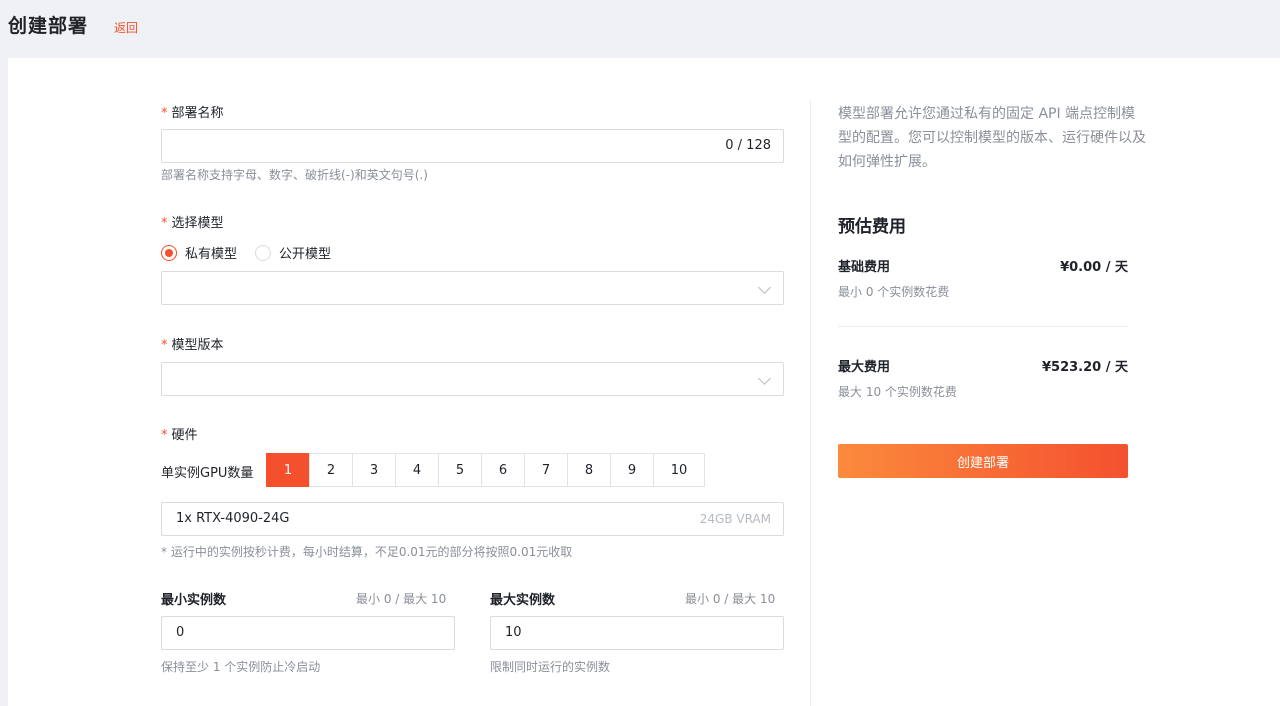  I want to click on model-select, so click(472, 288).